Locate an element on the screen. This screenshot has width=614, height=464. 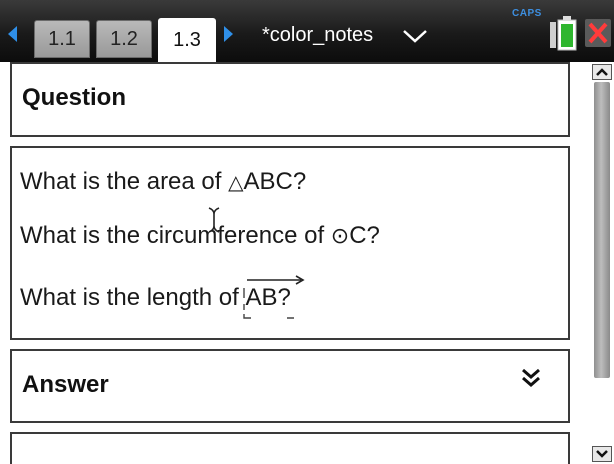
tab-label: 1.1 is located at coordinates (62, 38).